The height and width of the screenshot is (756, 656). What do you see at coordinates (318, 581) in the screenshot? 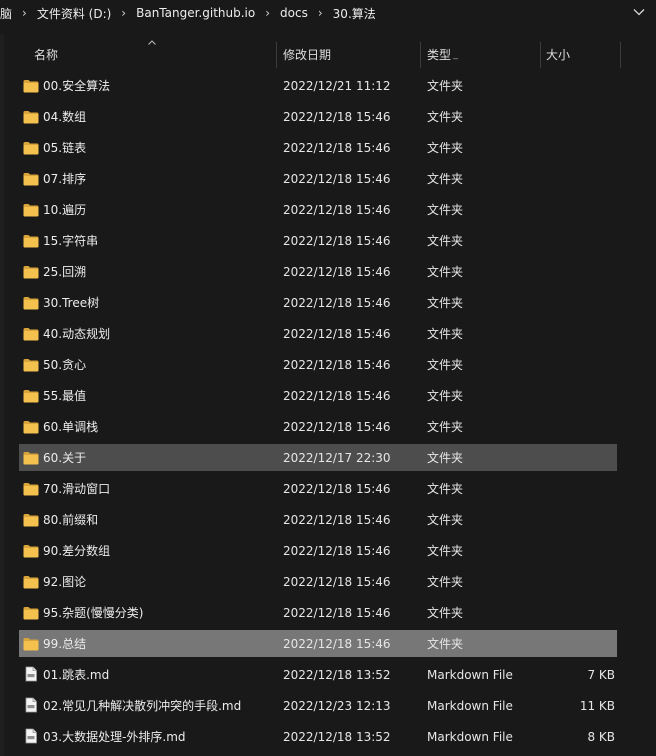
I see `file-row: 92.图论 2022/12/18 15:46 文件夹` at bounding box center [318, 581].